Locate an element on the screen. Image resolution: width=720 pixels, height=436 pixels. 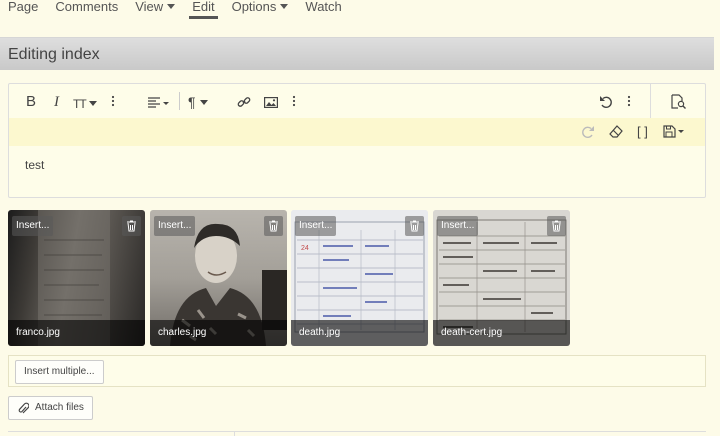
paperclip-icon is located at coordinates (23, 408).